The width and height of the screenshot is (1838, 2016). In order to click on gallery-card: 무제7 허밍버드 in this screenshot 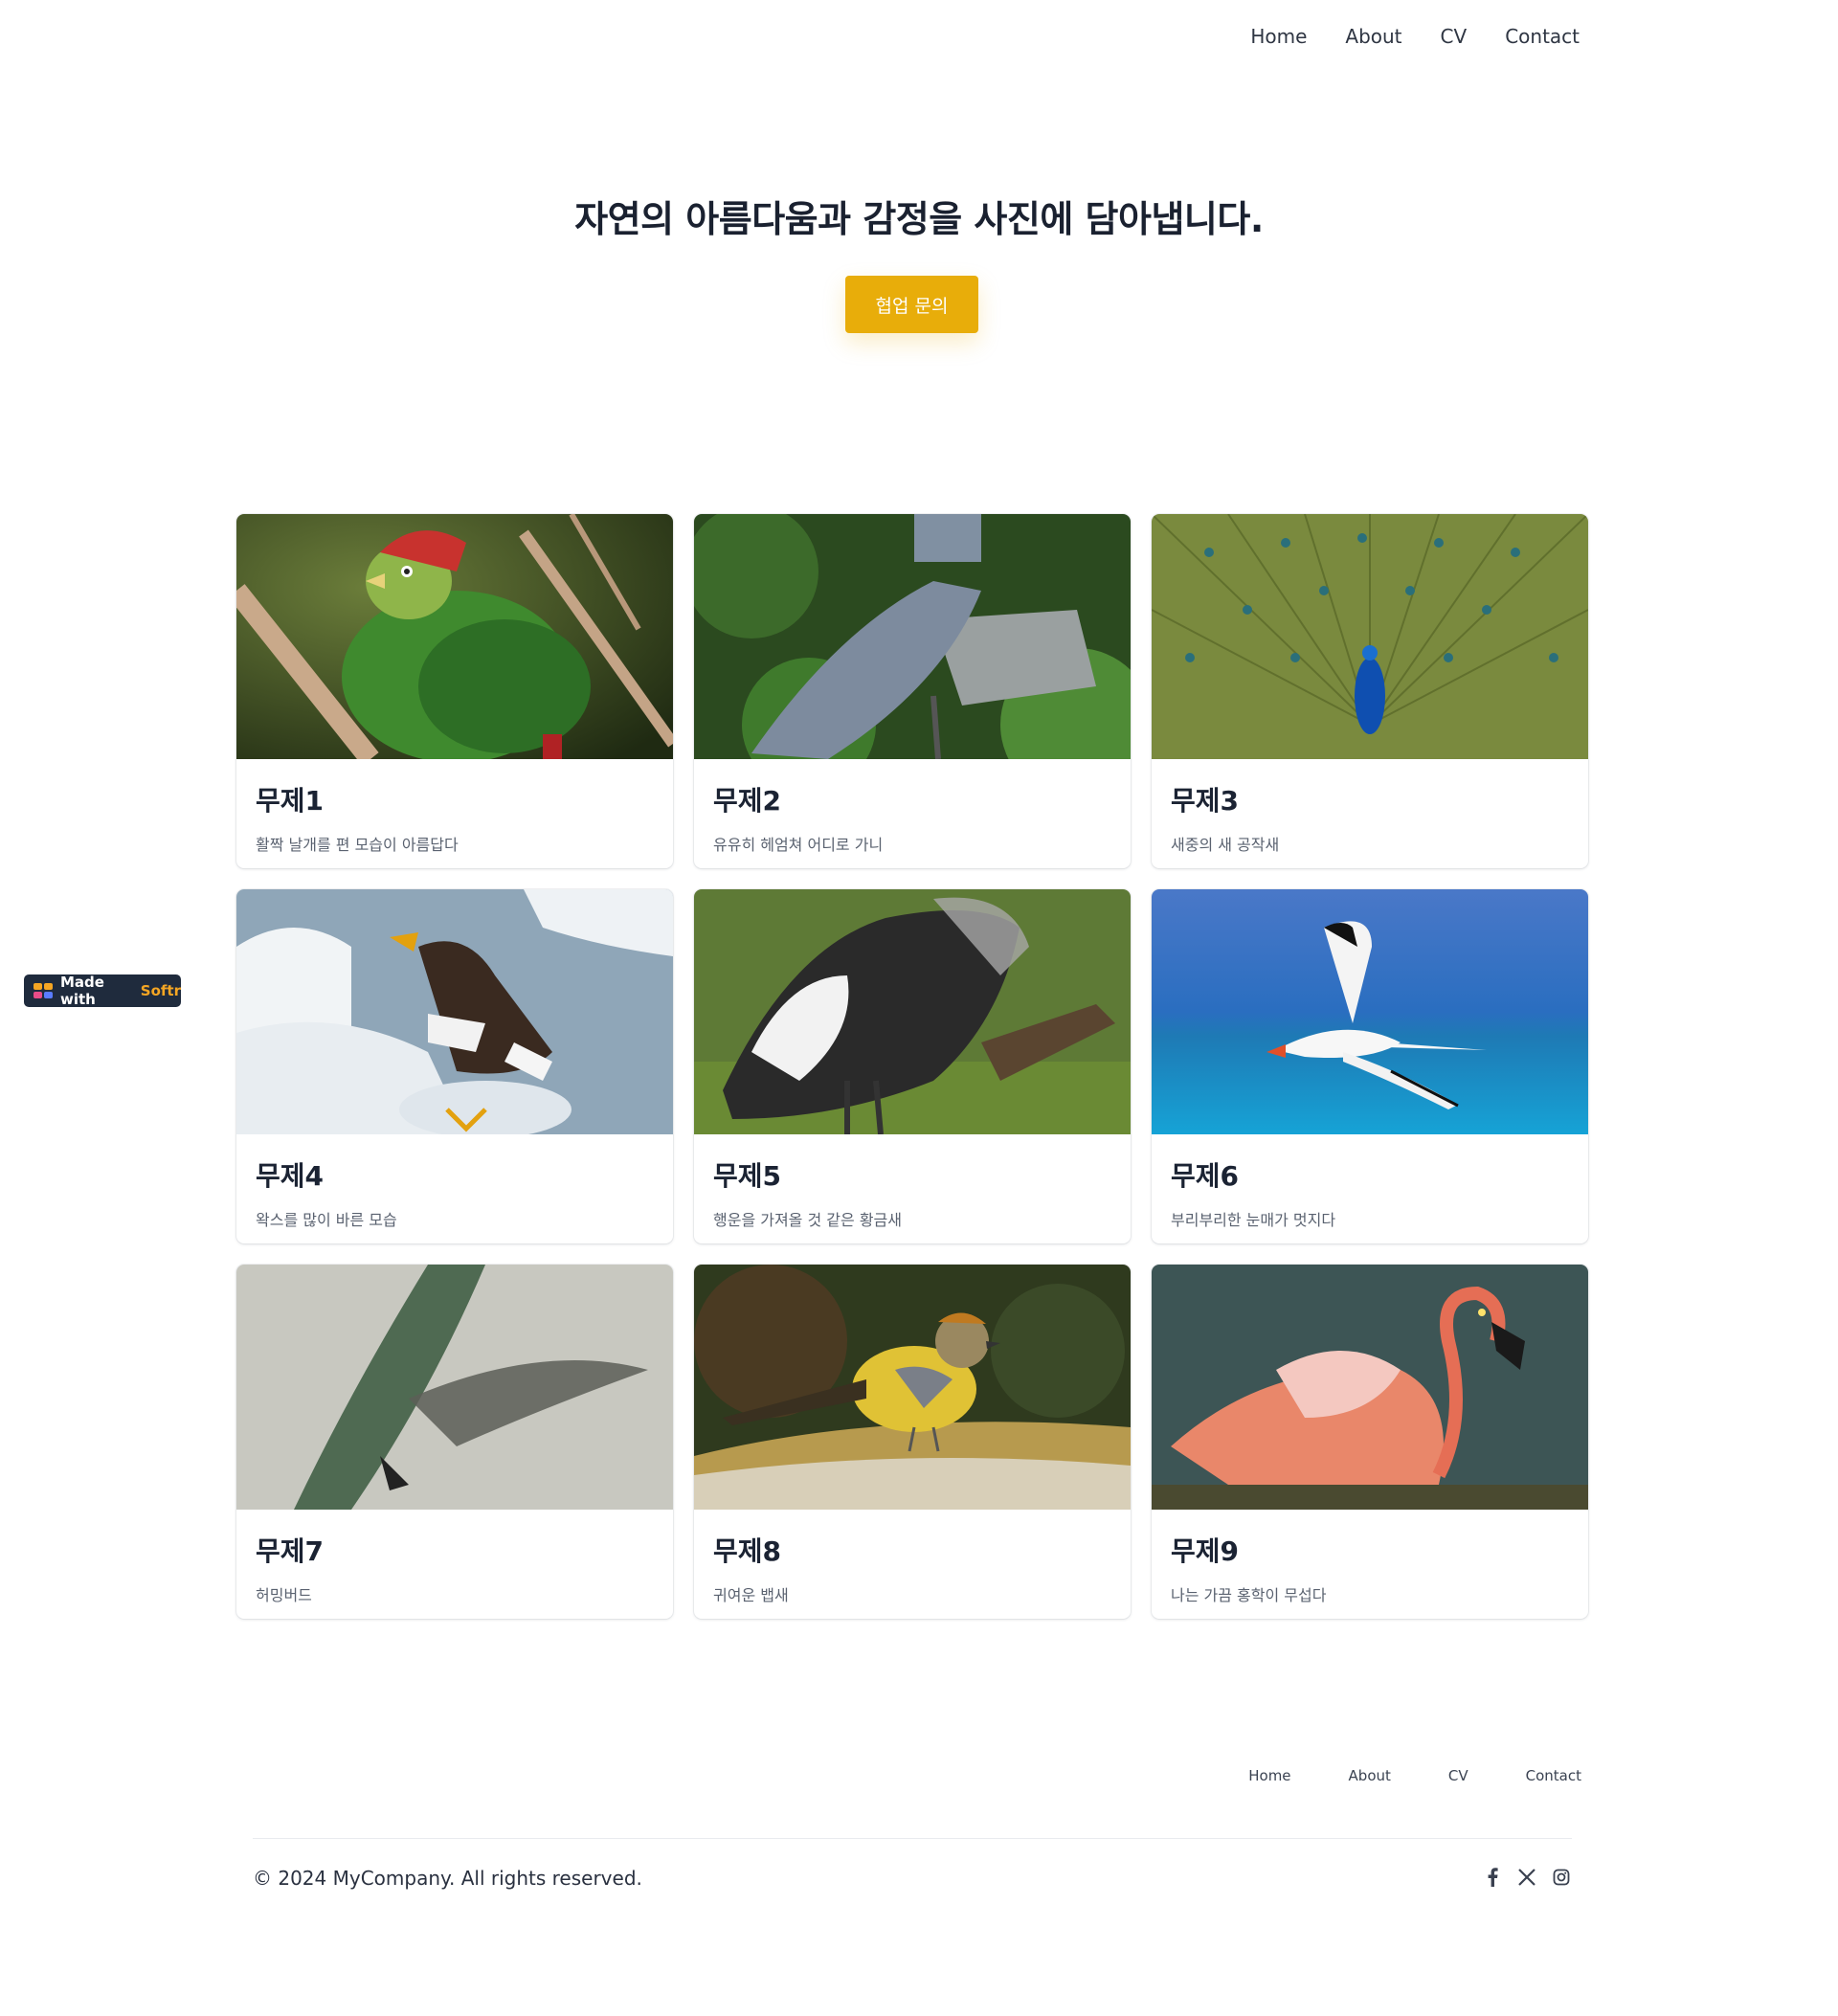, I will do `click(455, 1442)`.